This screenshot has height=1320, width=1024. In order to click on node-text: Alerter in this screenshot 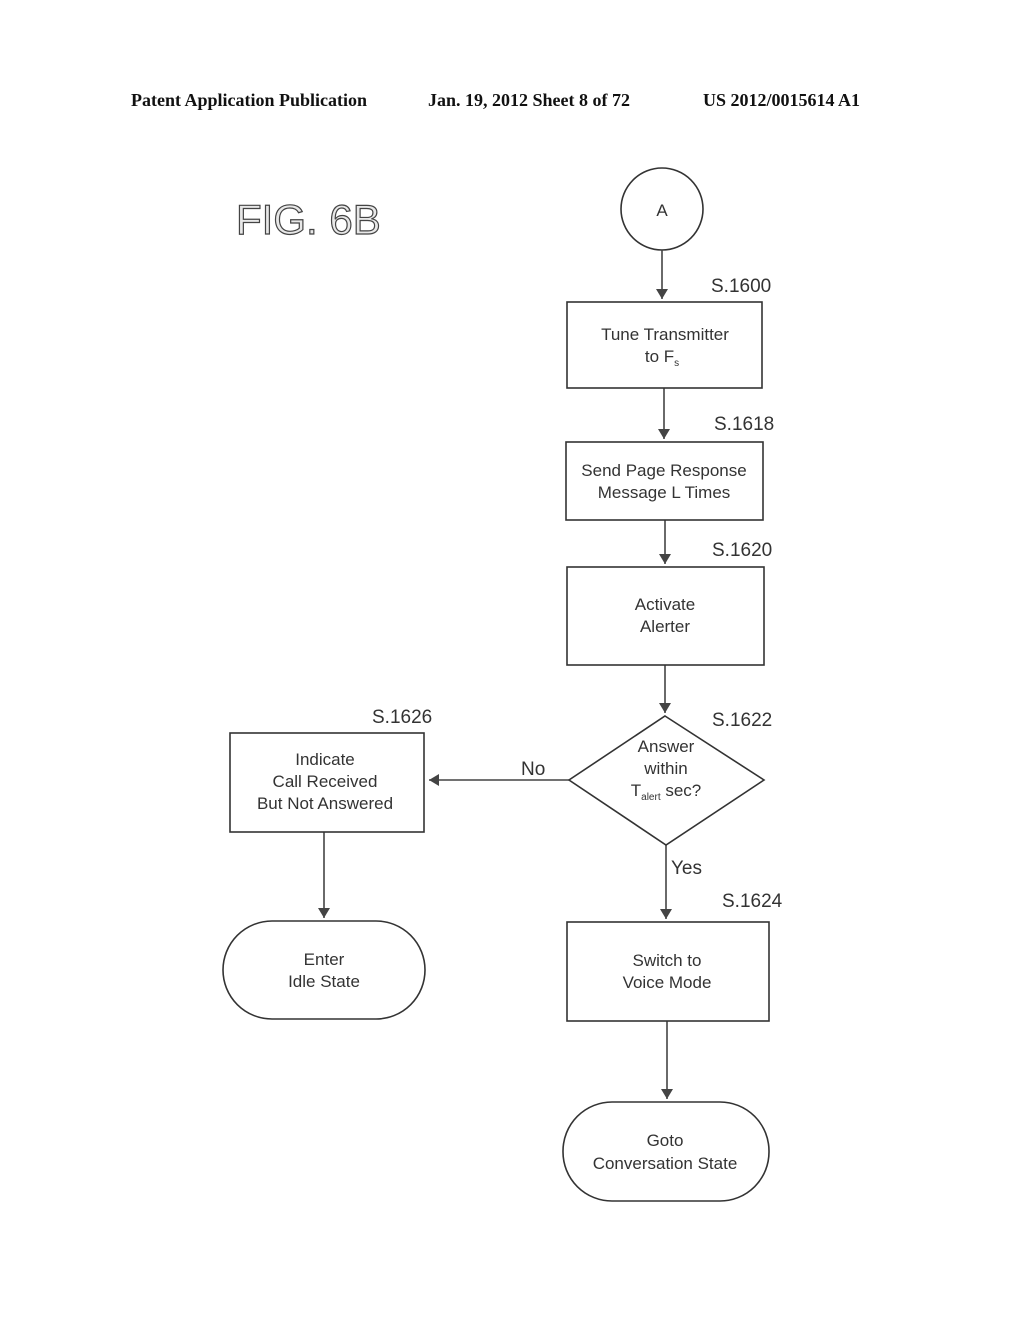, I will do `click(665, 626)`.